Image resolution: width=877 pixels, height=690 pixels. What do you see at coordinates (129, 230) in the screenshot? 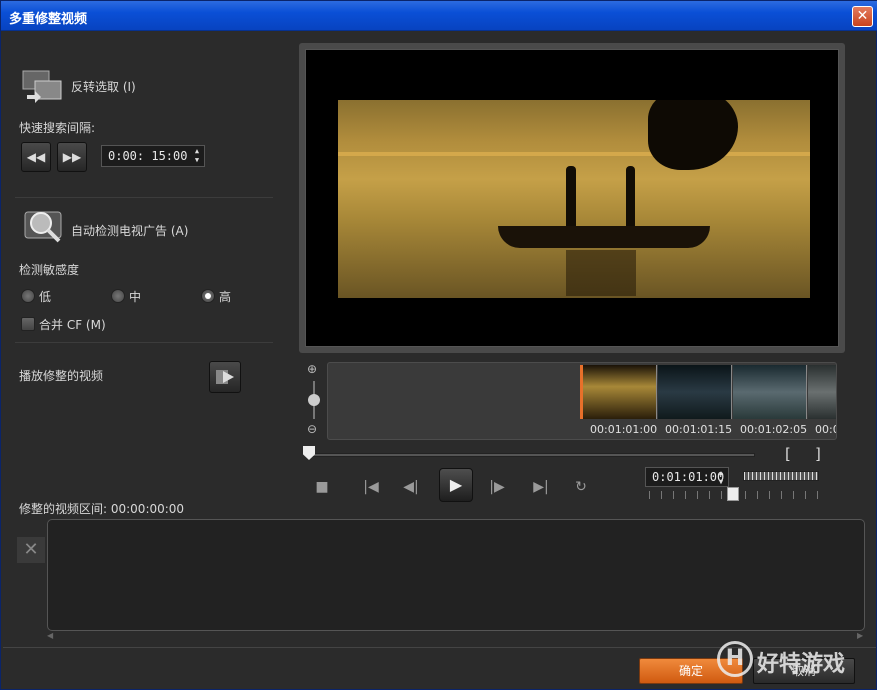
I see `auto-detect-link: 自动检测电视广告 (A)` at bounding box center [129, 230].